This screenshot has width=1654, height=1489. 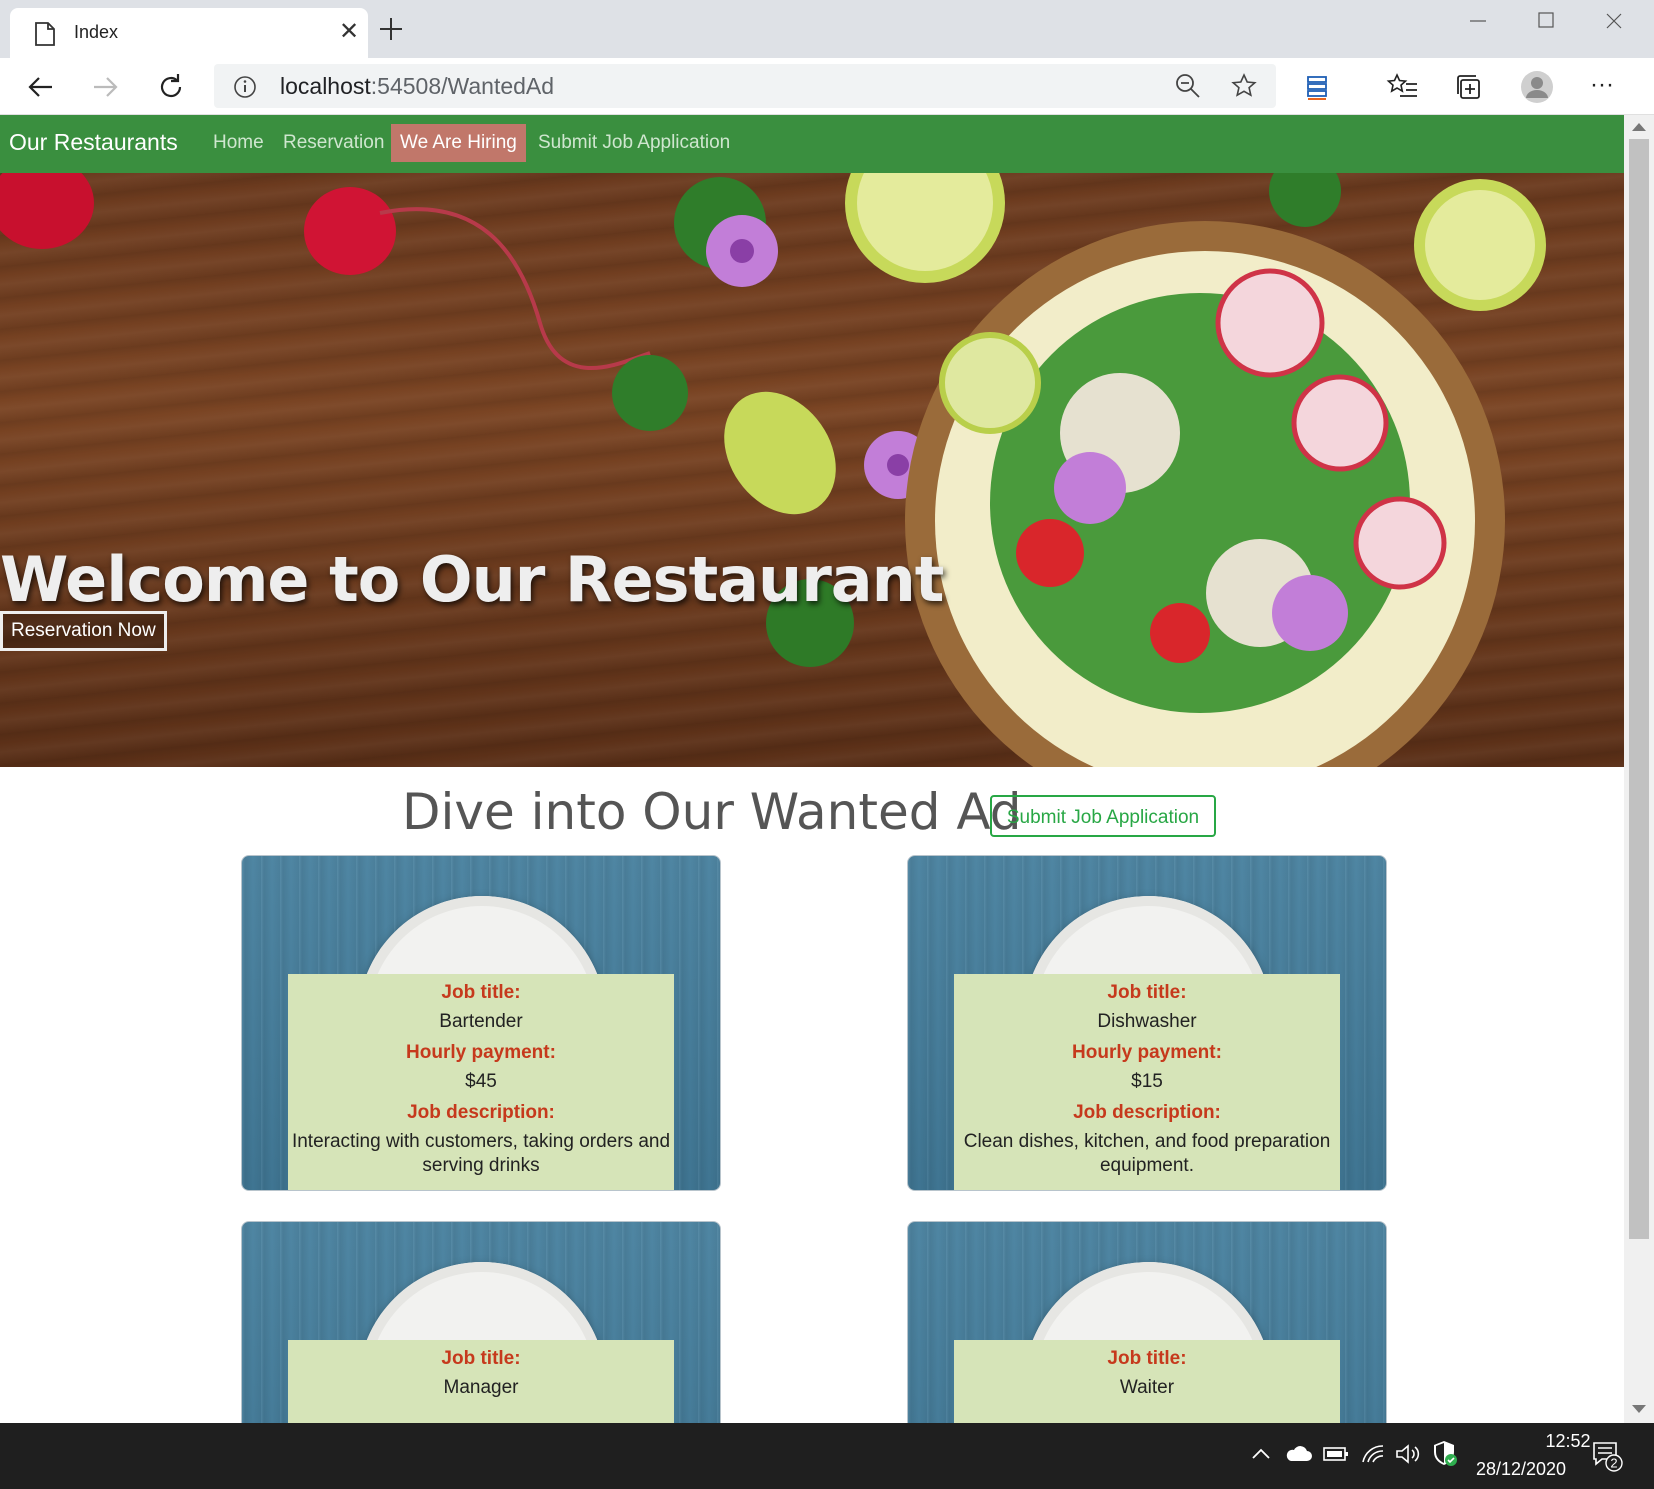 What do you see at coordinates (634, 143) in the screenshot?
I see `nav-link-submit-job-application: Submit Job Application` at bounding box center [634, 143].